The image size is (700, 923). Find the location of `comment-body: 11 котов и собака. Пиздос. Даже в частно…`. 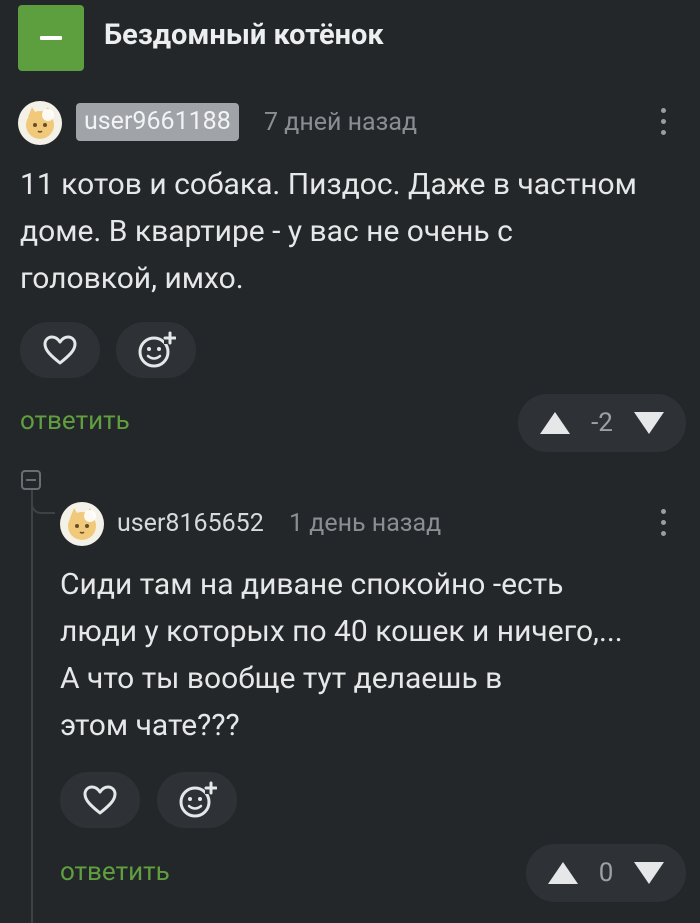

comment-body: 11 котов и собака. Пиздос. Даже в частно… is located at coordinates (355, 231).